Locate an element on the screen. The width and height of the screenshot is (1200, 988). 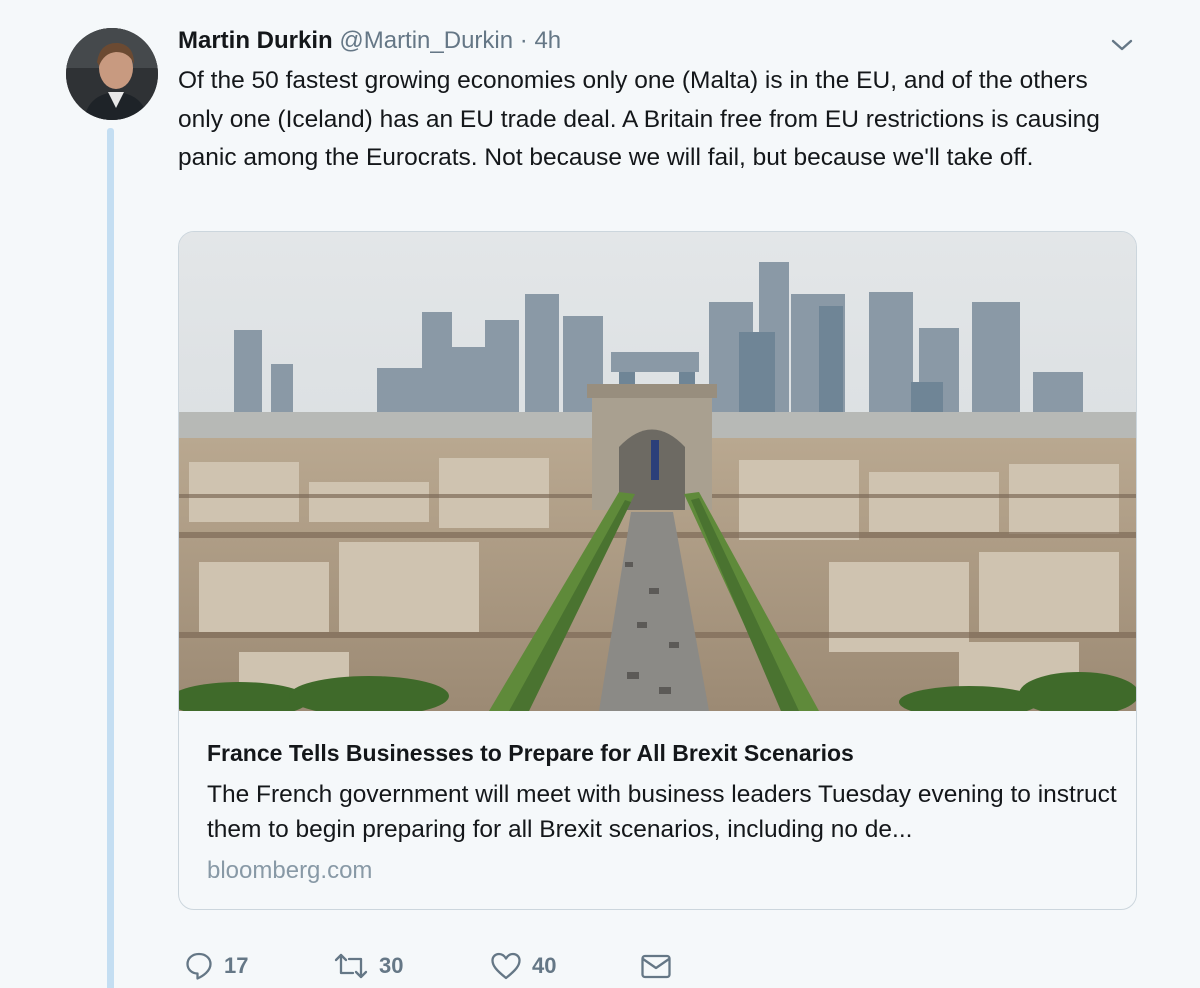
tweet-header: Martin Durkin @Martin_Durkin · 4h is located at coordinates (369, 41).